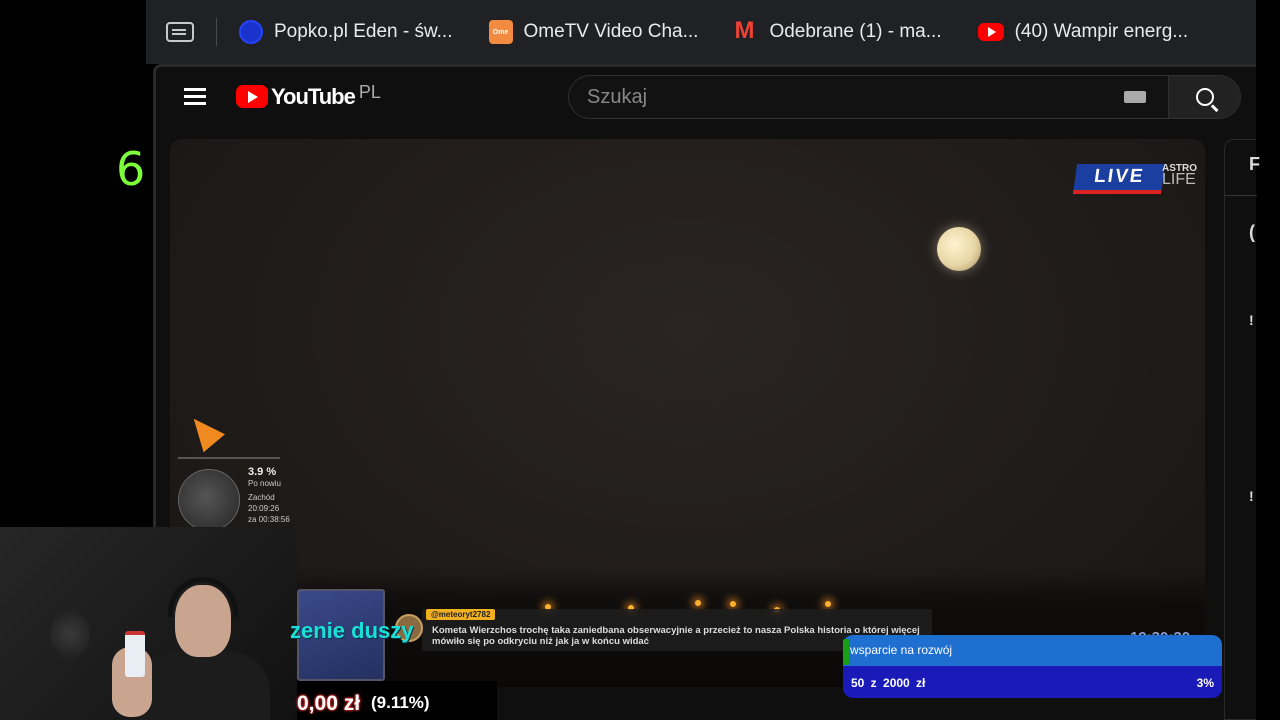  I want to click on moon-direction: Zachód, so click(261, 497).